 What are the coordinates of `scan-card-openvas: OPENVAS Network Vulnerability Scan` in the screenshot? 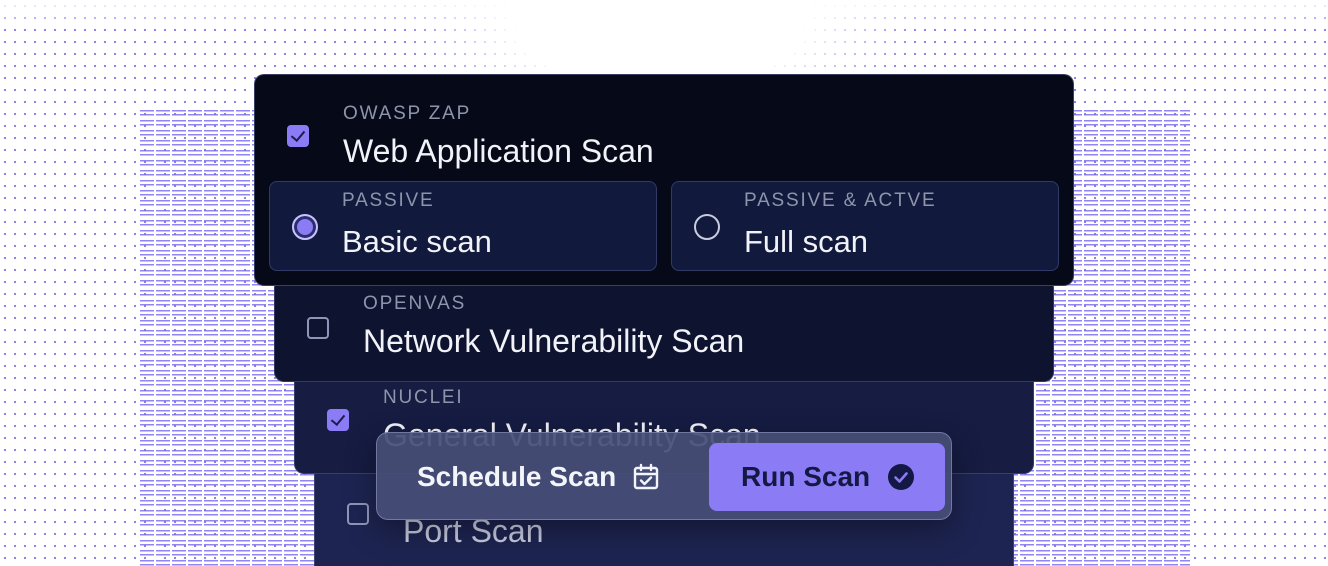 It's located at (664, 330).